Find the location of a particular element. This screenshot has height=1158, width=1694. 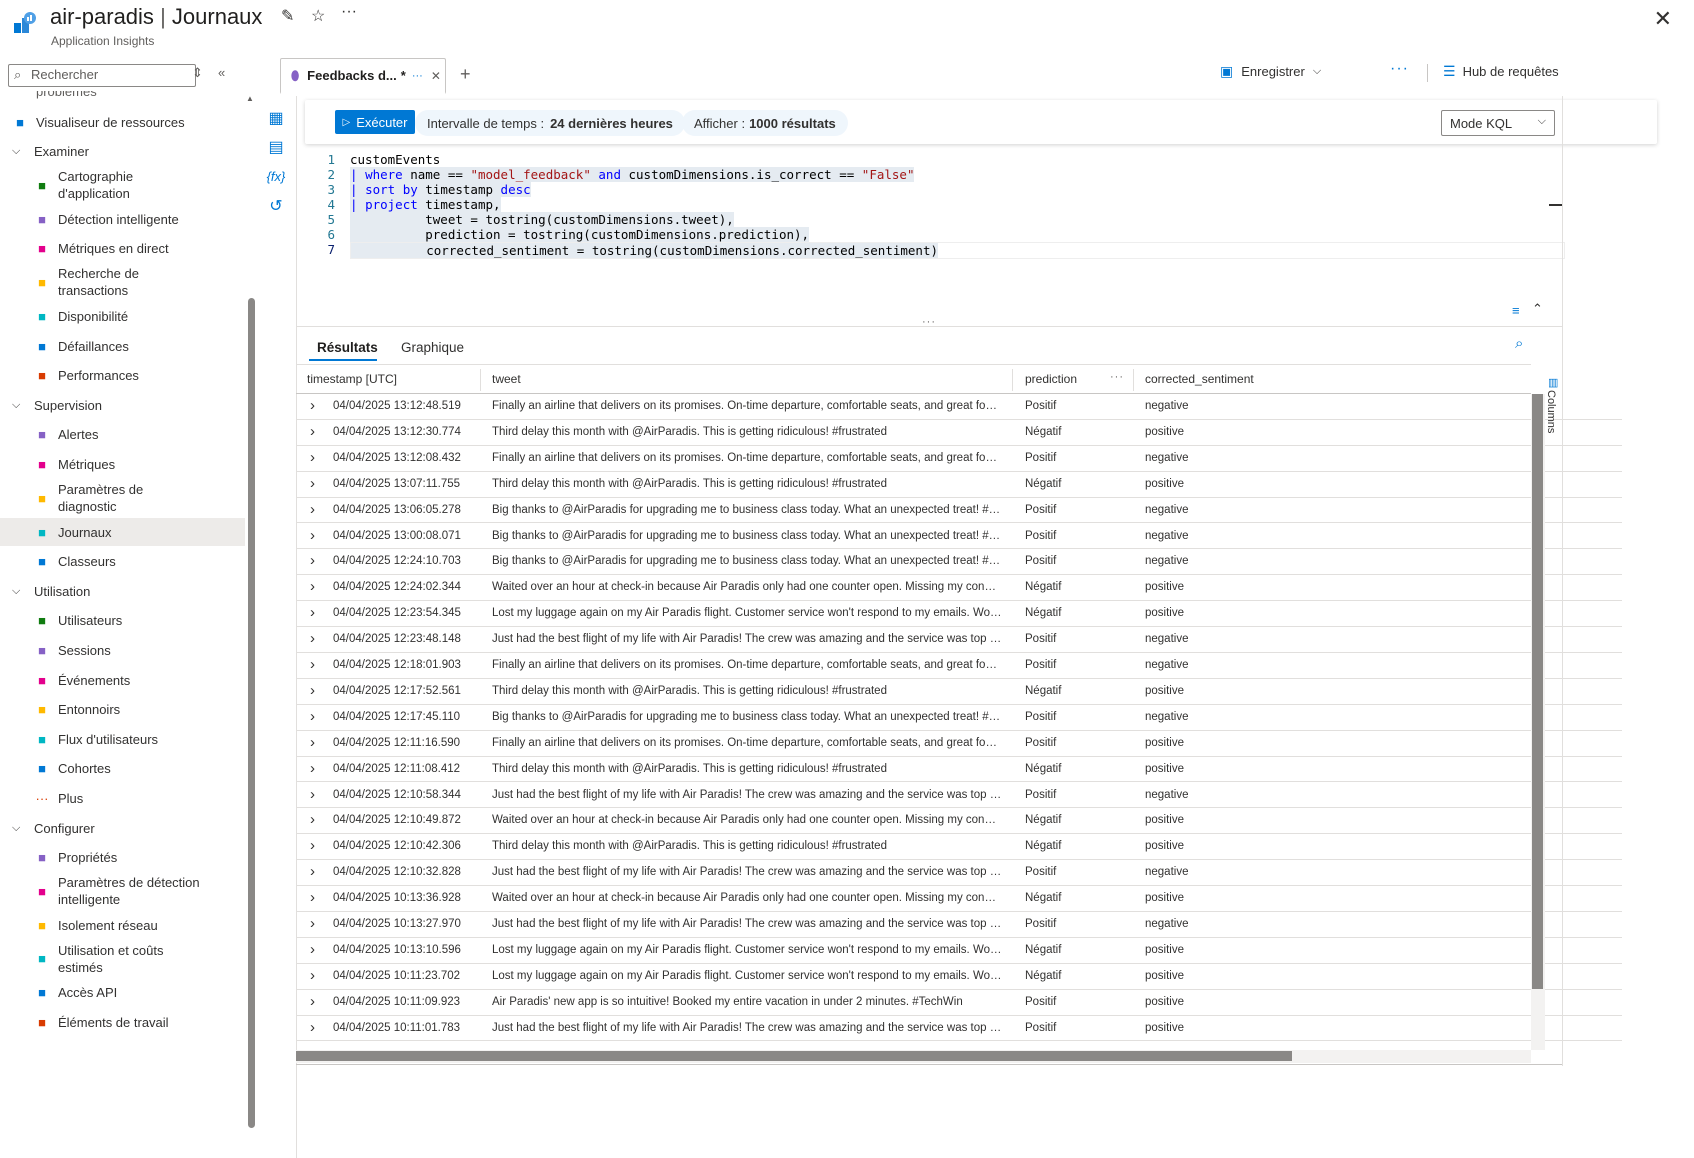

sidebar-item-users: ■ Utilisateurs is located at coordinates (122, 621).